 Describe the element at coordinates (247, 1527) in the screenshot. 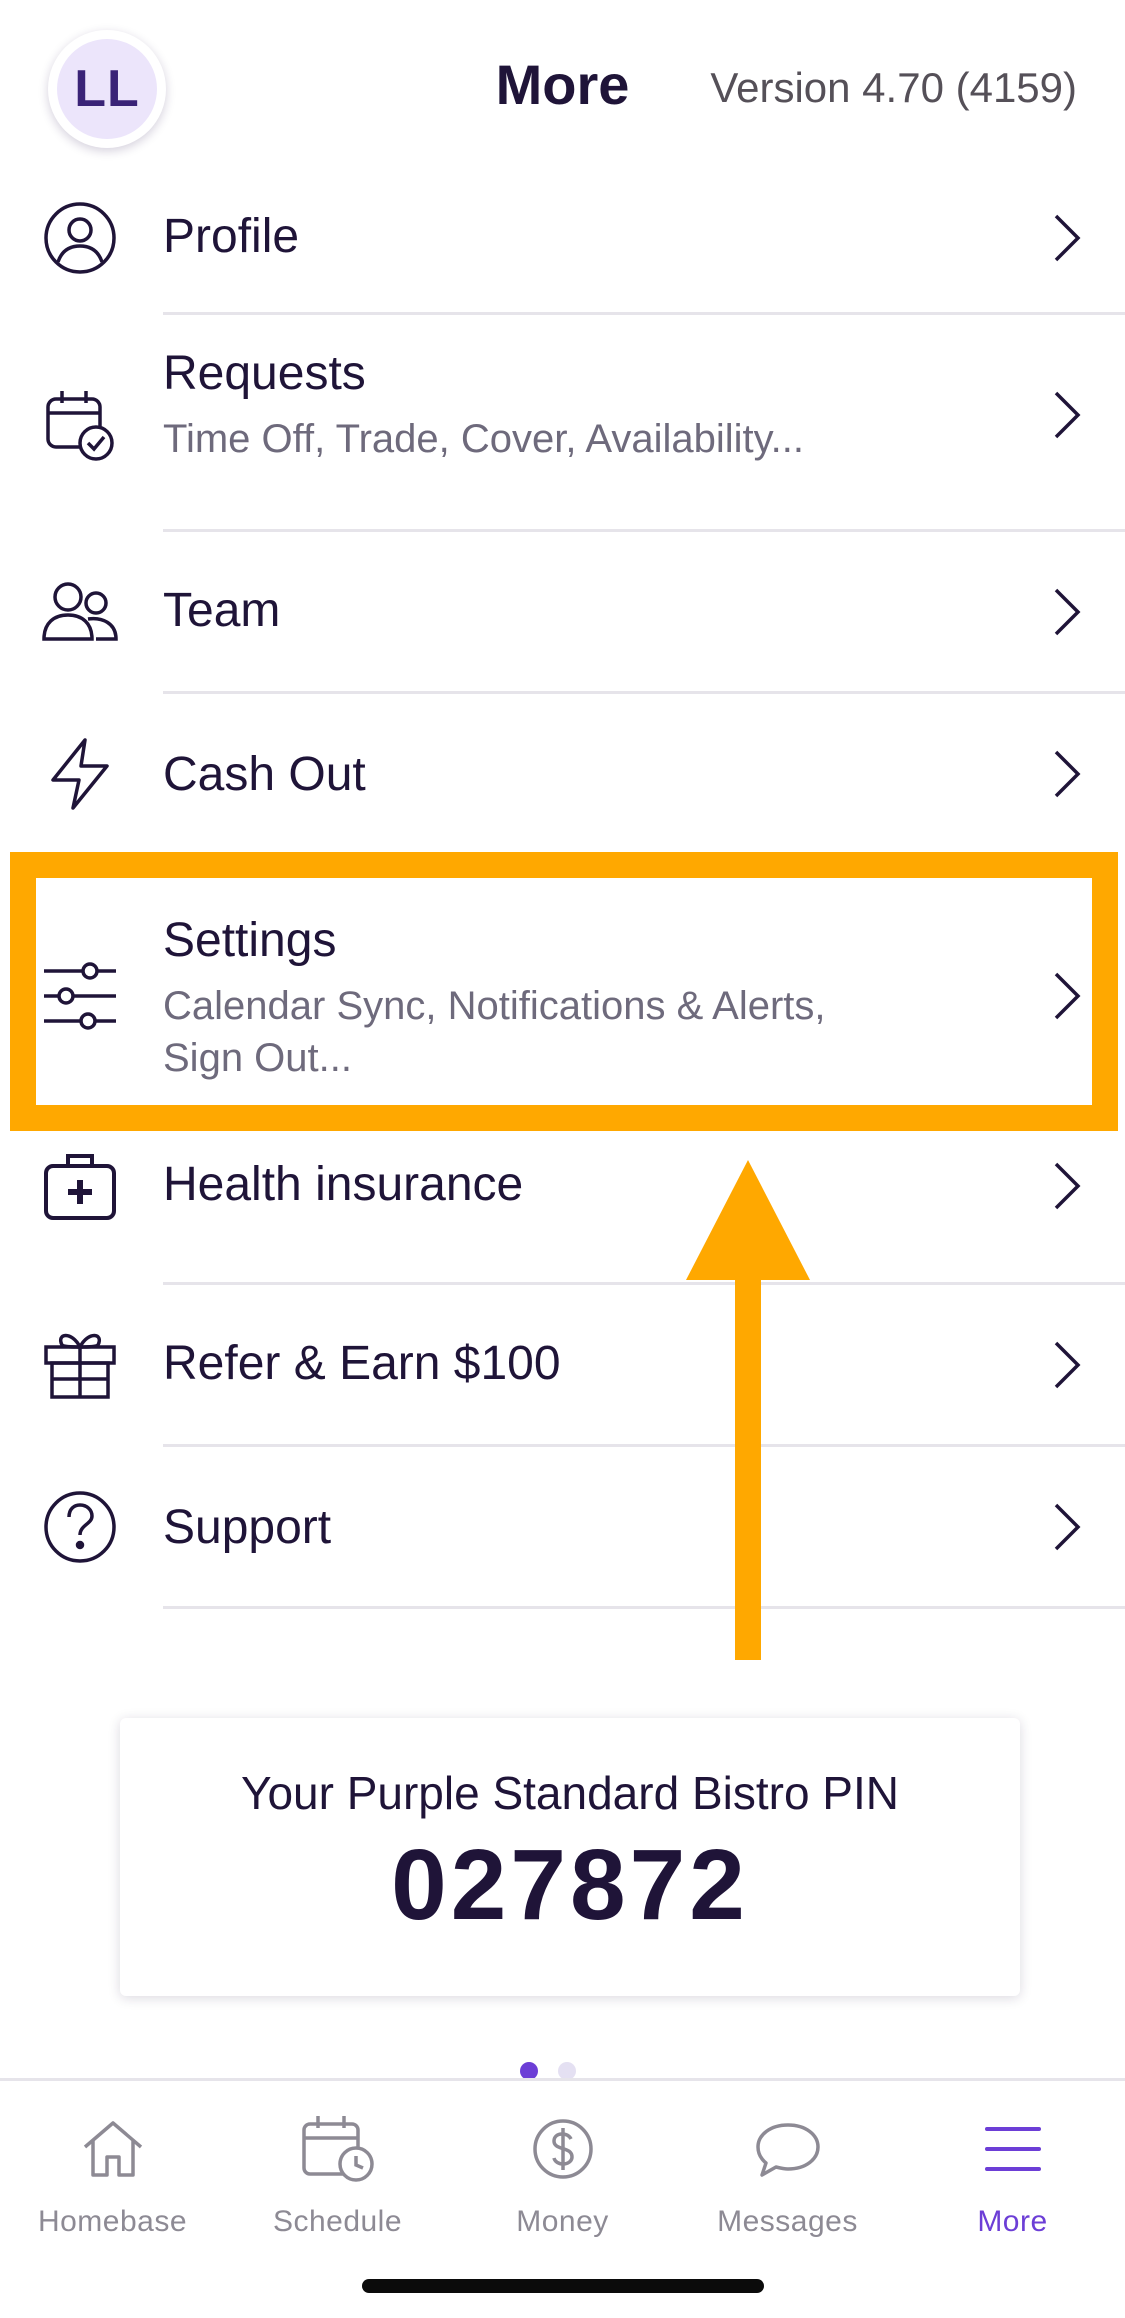

I see `menu-label: Support` at that location.